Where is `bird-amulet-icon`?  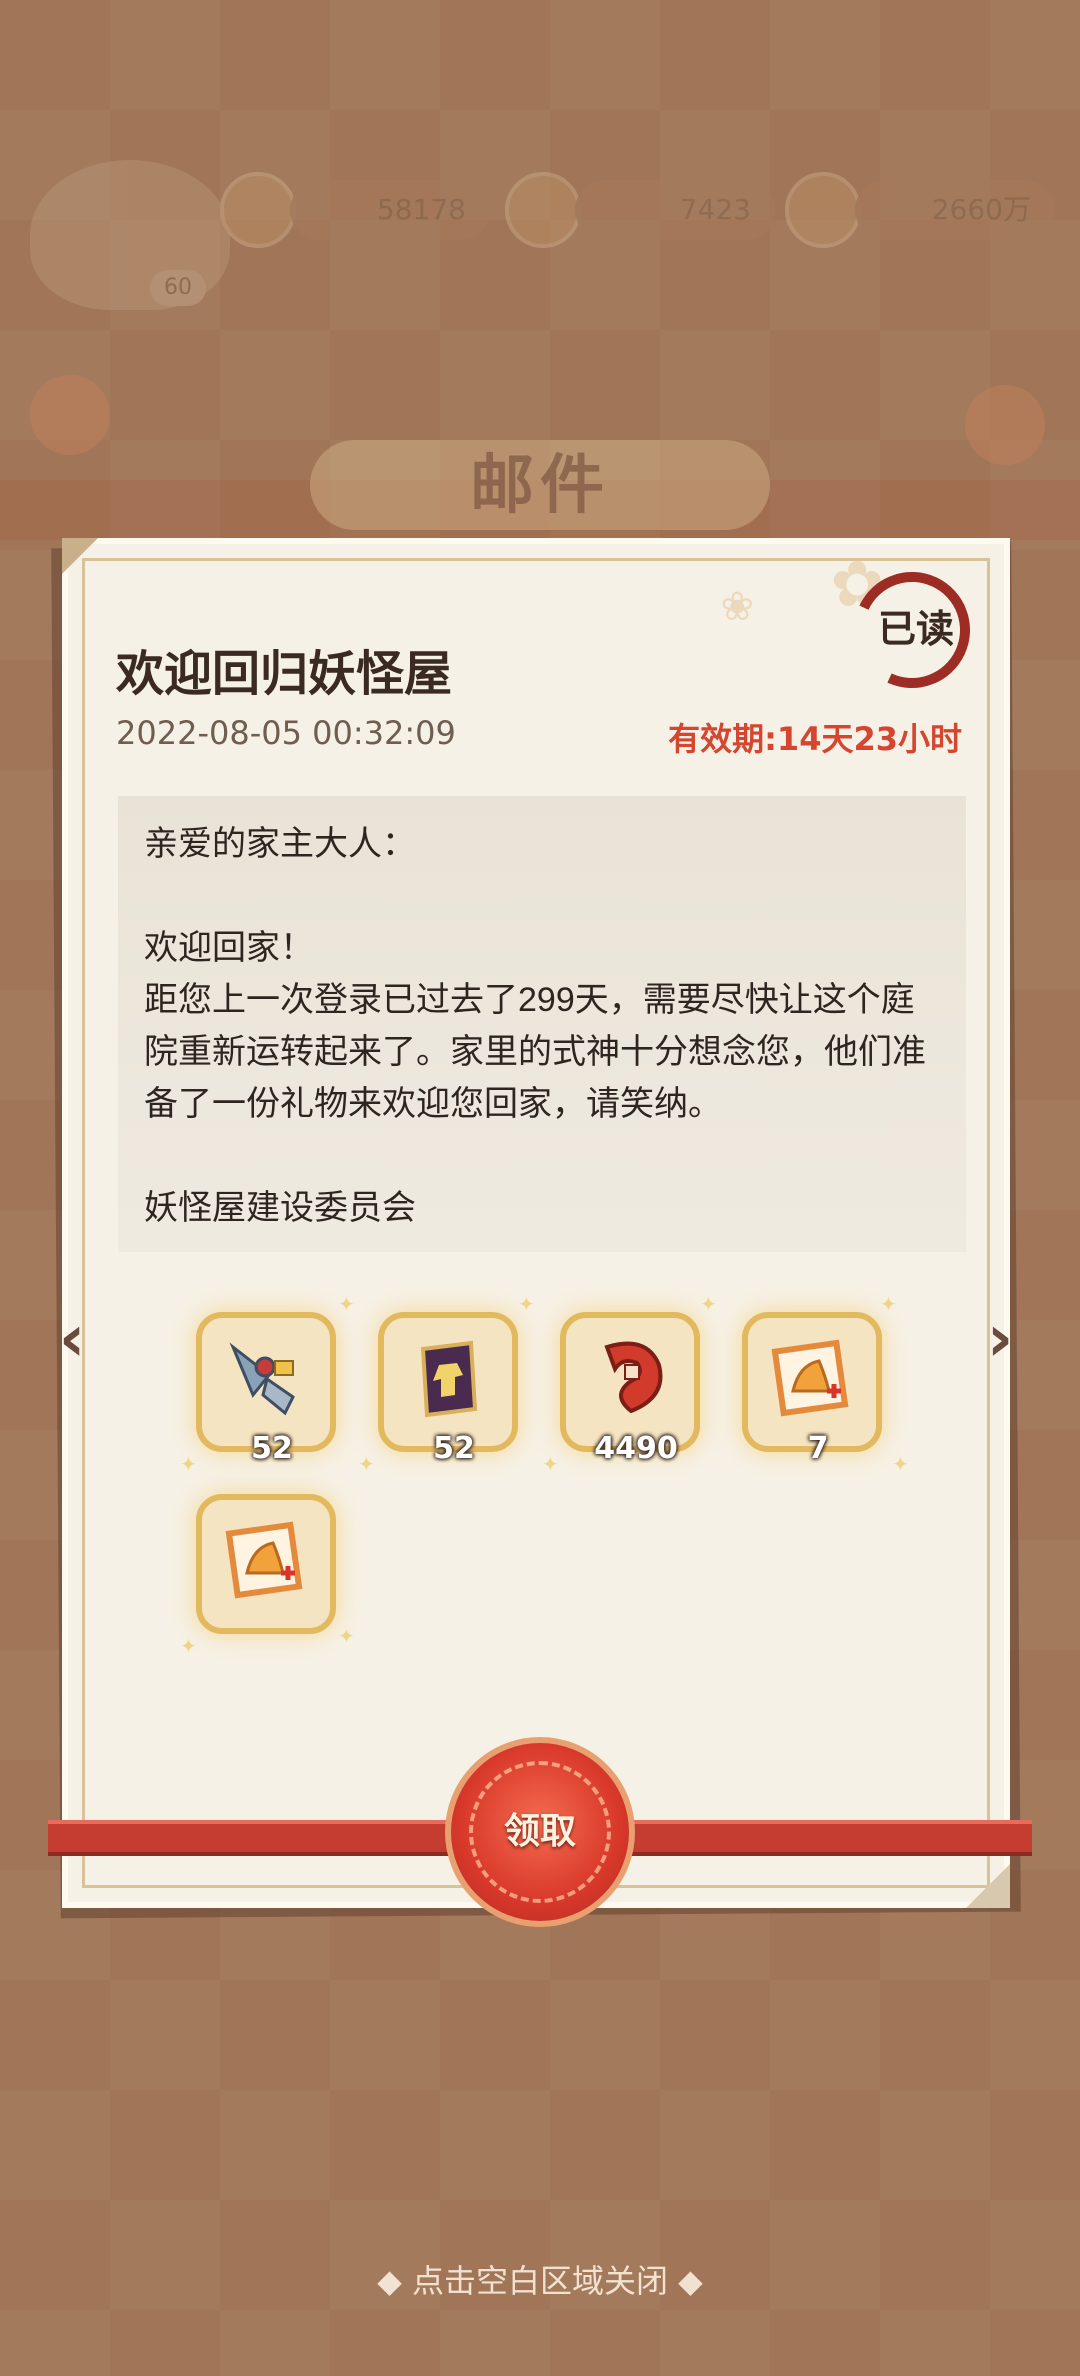 bird-amulet-icon is located at coordinates (266, 1378).